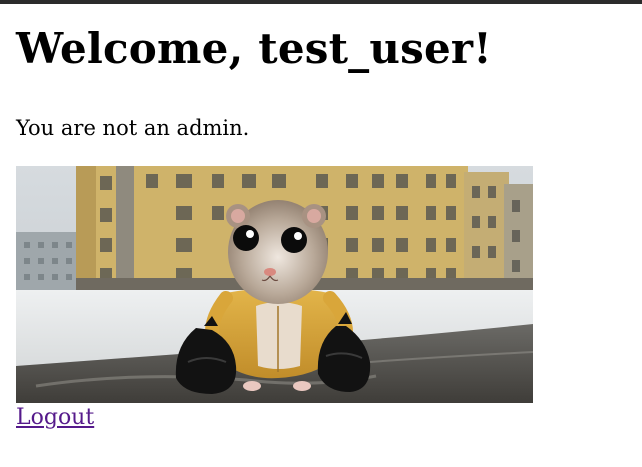  Describe the element at coordinates (254, 48) in the screenshot. I see `welcome-heading: Welcome, test_user!` at that location.